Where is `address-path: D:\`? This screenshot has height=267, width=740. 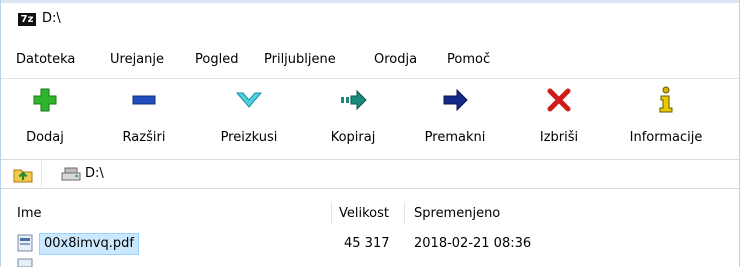 address-path: D:\ is located at coordinates (94, 173).